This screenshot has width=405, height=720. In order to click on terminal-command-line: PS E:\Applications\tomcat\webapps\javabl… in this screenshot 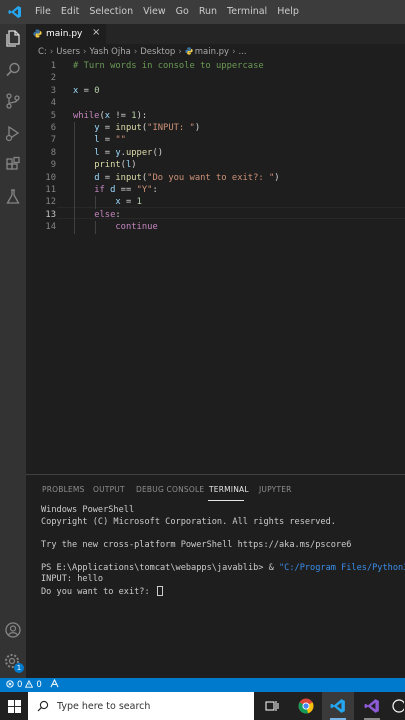, I will do `click(223, 569)`.